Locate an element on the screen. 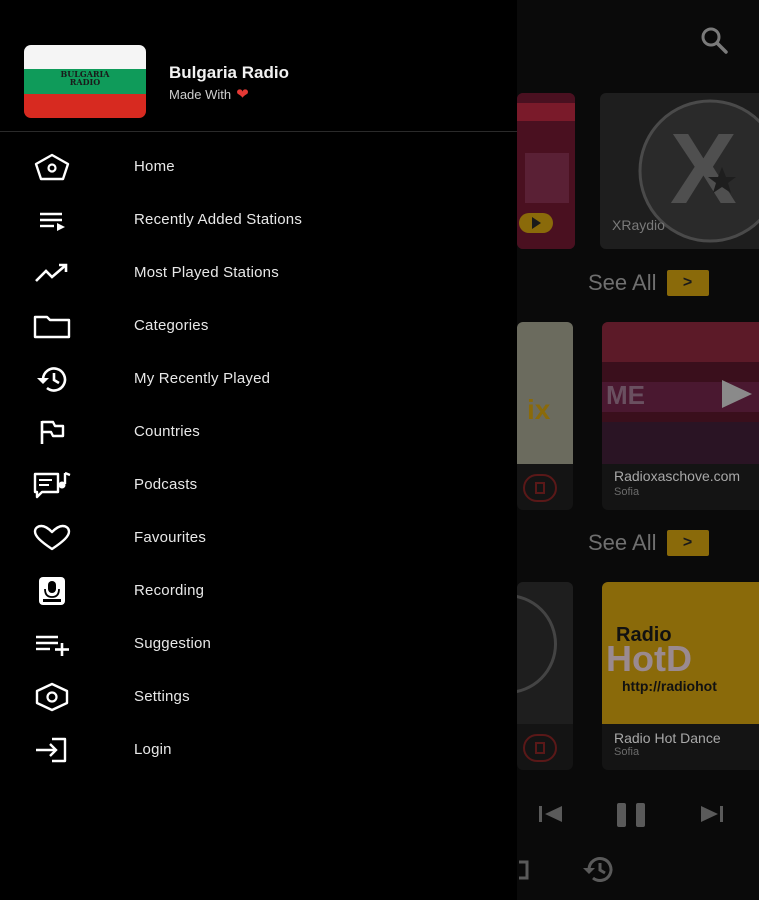 The height and width of the screenshot is (900, 759). menu-item-recently-played: My Recently Played is located at coordinates (258, 378).